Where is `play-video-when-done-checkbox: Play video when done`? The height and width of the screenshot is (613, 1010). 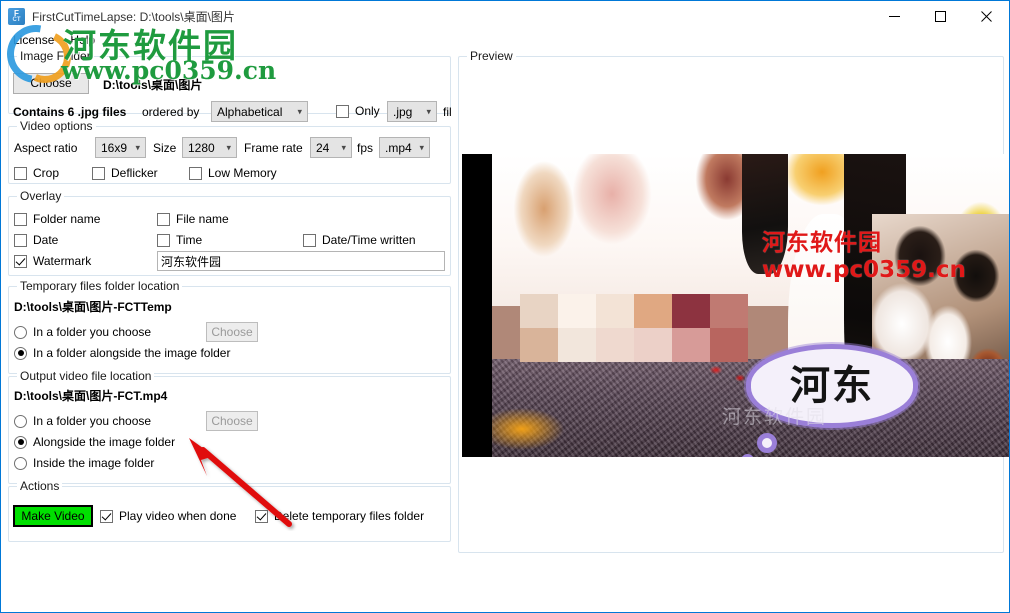 play-video-when-done-checkbox: Play video when done is located at coordinates (168, 516).